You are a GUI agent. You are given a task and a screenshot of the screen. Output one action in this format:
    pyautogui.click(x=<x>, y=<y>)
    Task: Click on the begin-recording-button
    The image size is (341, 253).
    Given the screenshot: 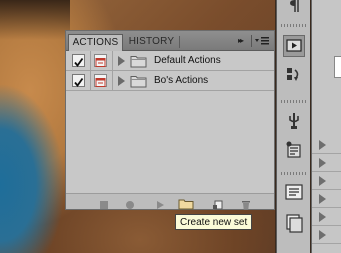 What is the action you would take?
    pyautogui.click(x=130, y=203)
    